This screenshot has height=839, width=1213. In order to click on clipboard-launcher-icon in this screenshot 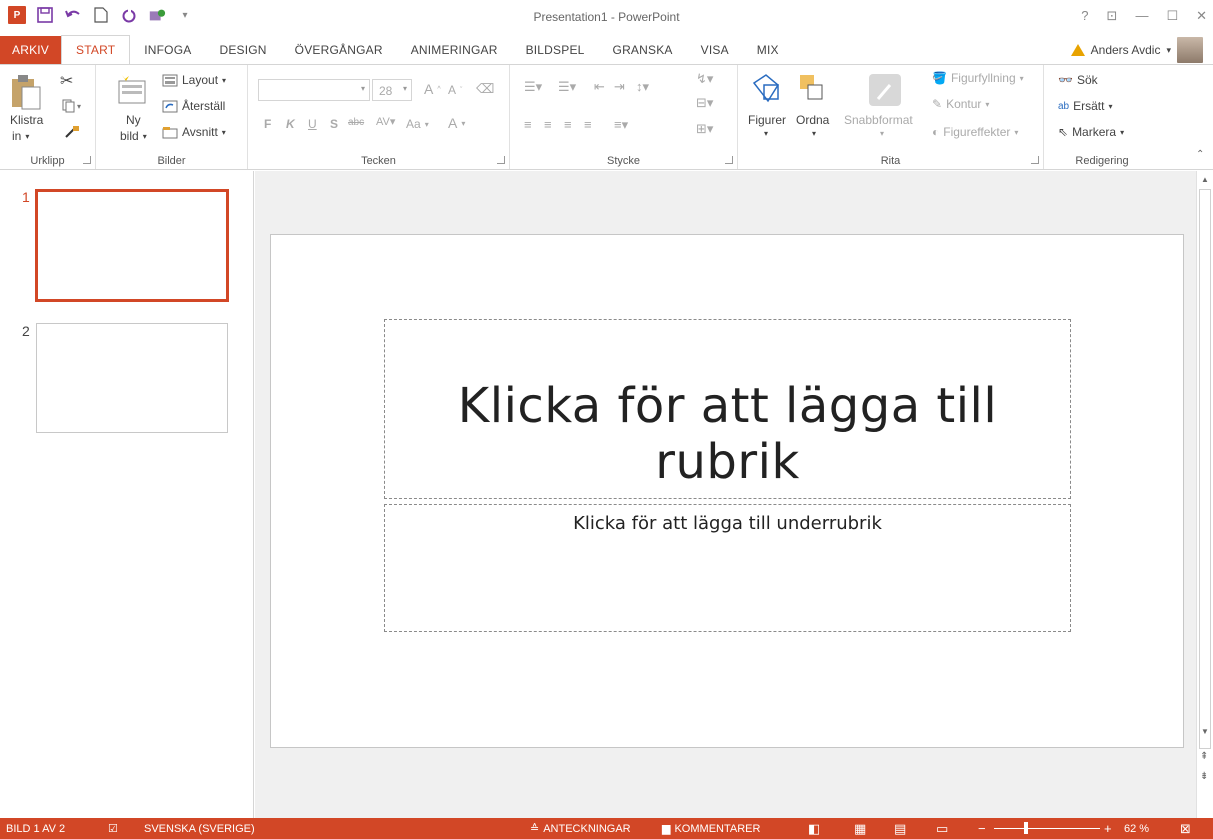, I will do `click(87, 160)`.